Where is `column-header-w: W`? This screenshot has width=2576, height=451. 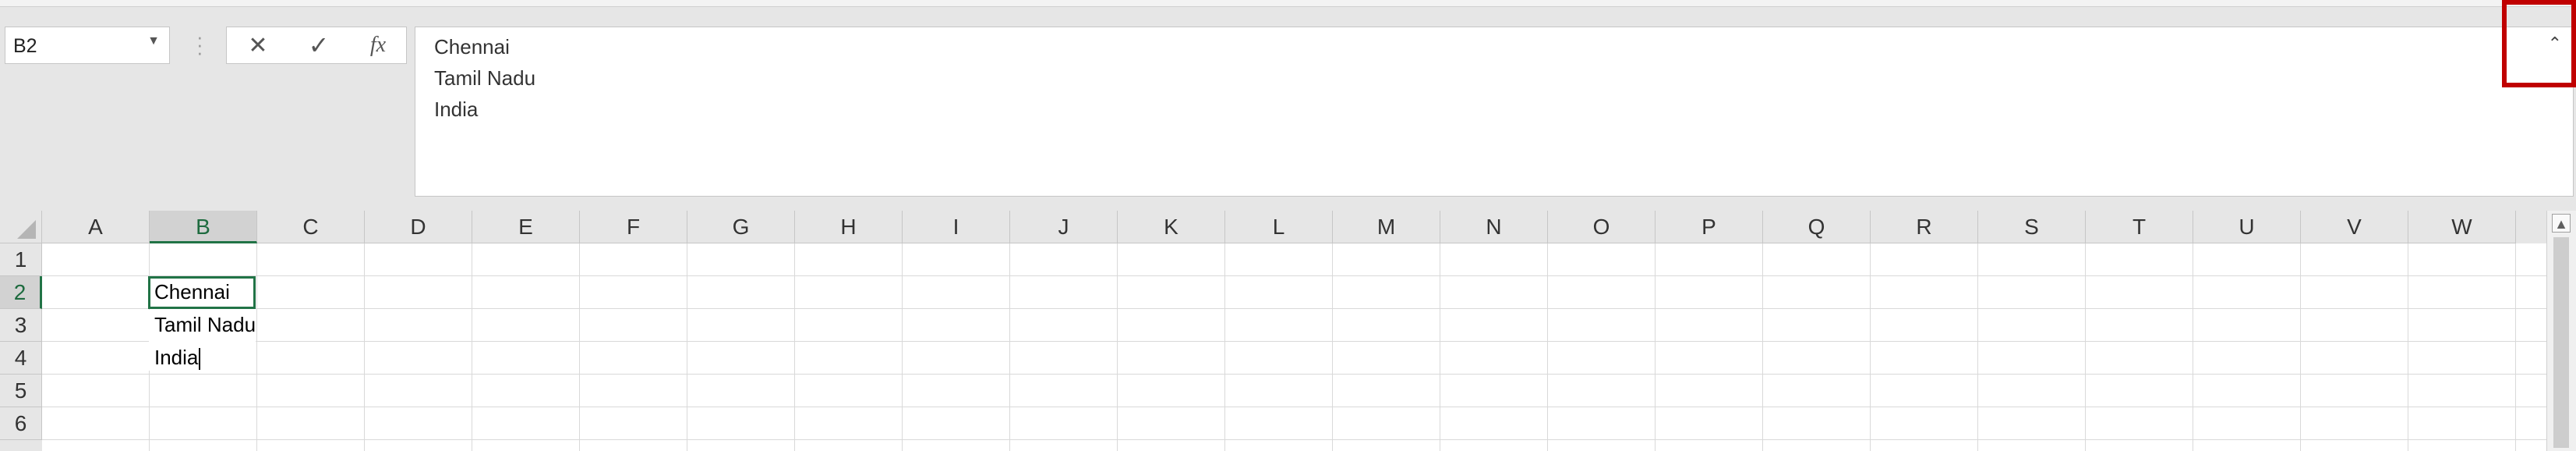 column-header-w: W is located at coordinates (2462, 227).